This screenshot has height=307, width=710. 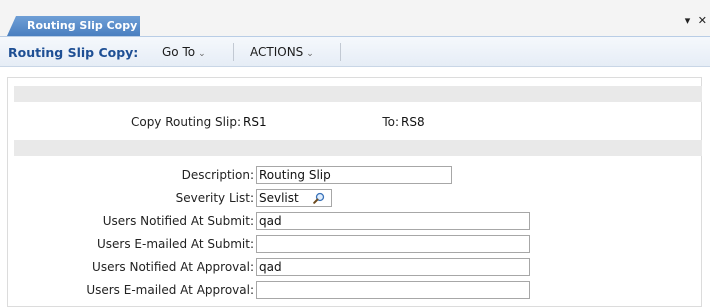 I want to click on severity-list-value: Sevlist, so click(x=279, y=198).